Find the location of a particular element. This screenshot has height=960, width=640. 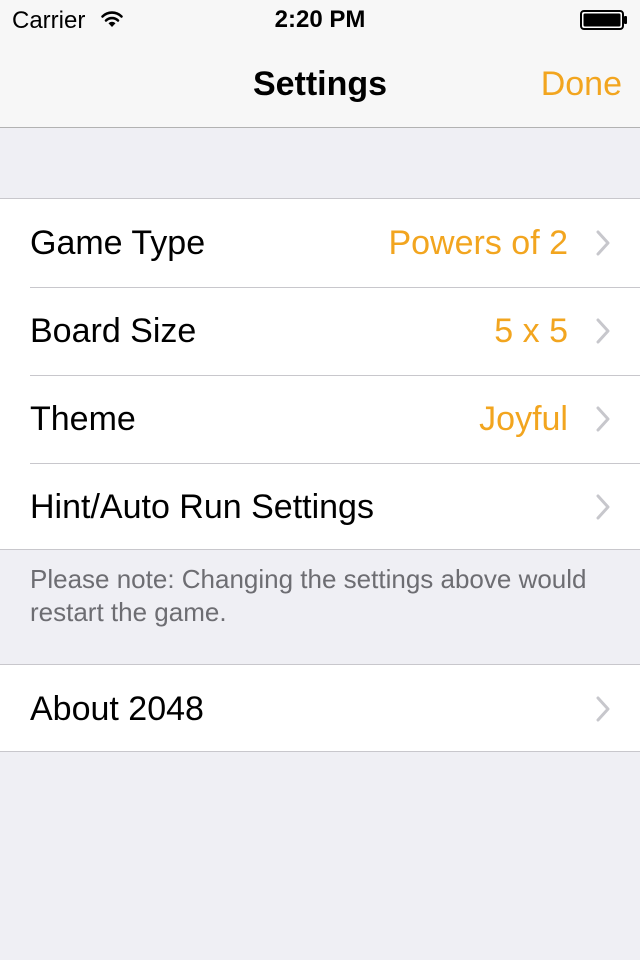

row-board-size: Board Size 5 x 5 is located at coordinates (320, 331).